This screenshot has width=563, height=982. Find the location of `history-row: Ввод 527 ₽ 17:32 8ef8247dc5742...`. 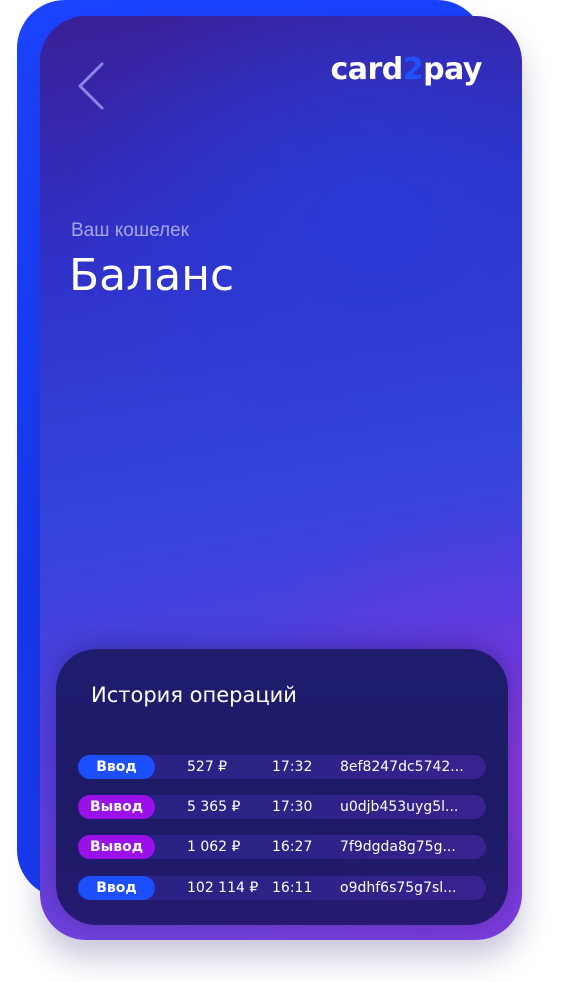

history-row: Ввод 527 ₽ 17:32 8ef8247dc5742... is located at coordinates (282, 767).